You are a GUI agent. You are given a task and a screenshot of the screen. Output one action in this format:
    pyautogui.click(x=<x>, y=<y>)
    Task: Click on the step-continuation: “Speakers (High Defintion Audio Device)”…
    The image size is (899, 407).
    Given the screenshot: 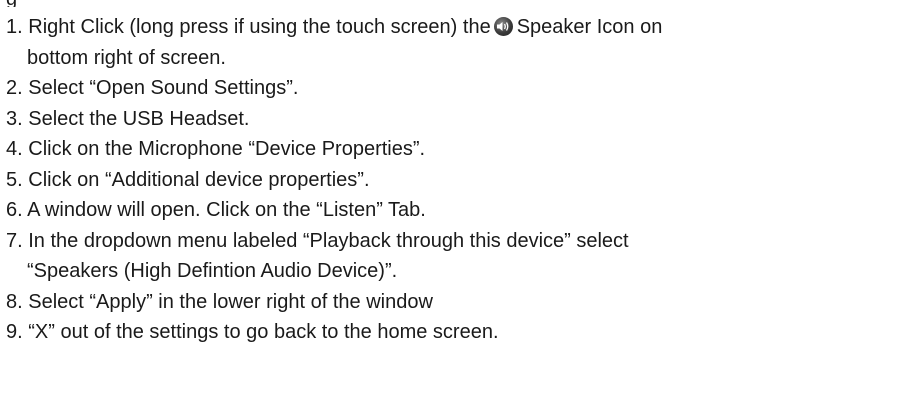 What is the action you would take?
    pyautogui.click(x=212, y=271)
    